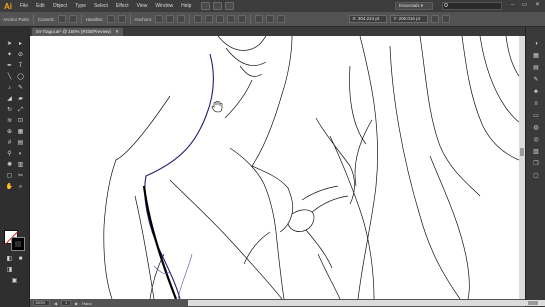  Describe the element at coordinates (142, 6) in the screenshot. I see `menu-view: View` at that location.